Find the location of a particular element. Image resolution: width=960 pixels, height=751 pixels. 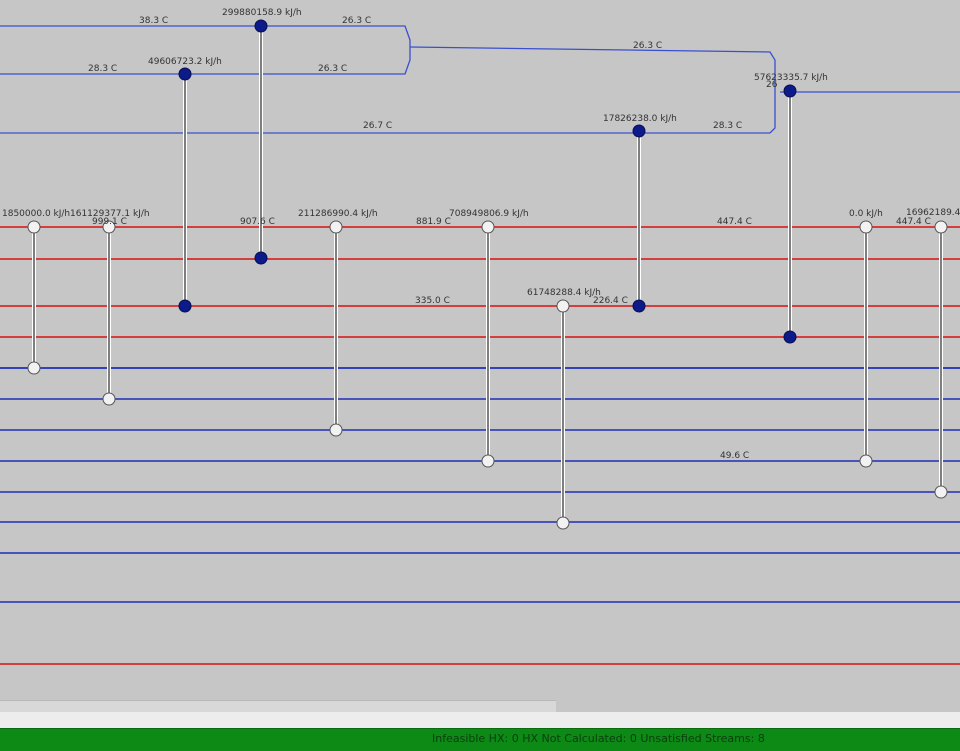

hx-duty-label: 17826238.0 kJ/h is located at coordinates (640, 119).